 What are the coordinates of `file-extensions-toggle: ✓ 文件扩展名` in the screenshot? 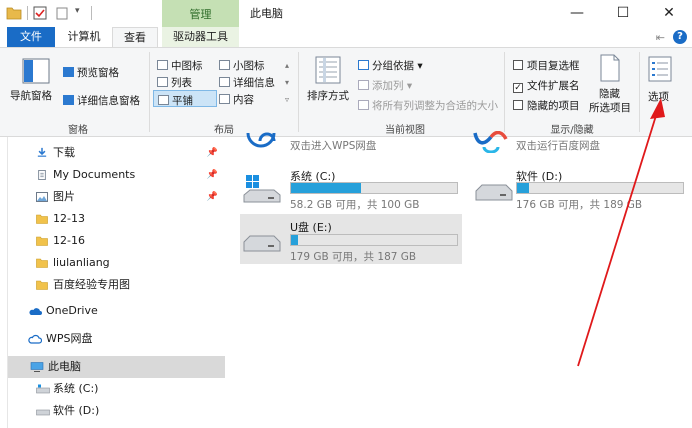 It's located at (546, 85).